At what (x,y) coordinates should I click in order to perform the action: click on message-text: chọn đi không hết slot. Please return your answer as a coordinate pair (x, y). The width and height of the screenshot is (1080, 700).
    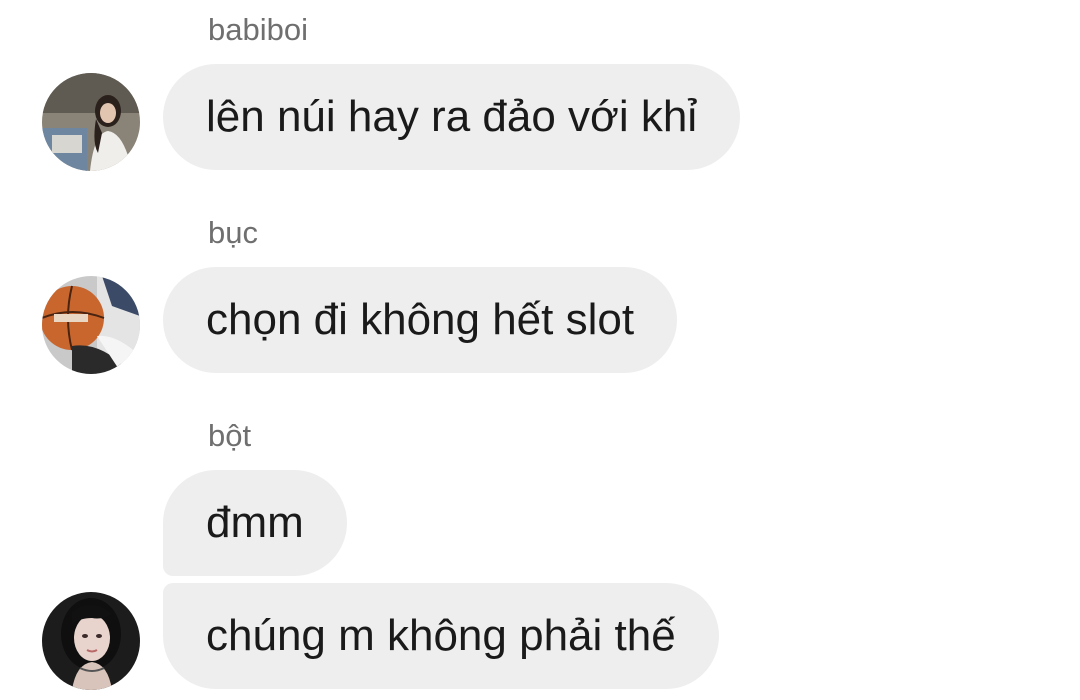
    Looking at the image, I should click on (420, 319).